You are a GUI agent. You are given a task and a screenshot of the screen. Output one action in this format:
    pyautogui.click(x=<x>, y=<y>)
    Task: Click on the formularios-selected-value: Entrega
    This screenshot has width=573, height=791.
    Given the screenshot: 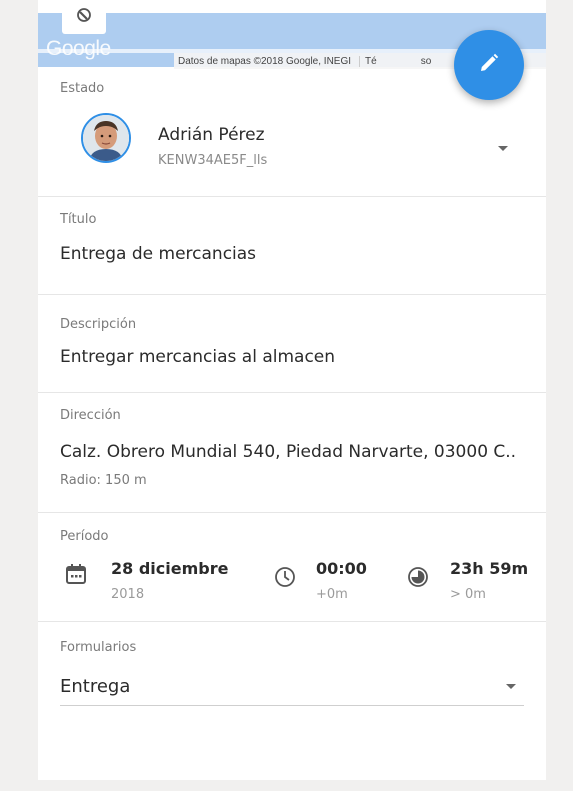 What is the action you would take?
    pyautogui.click(x=95, y=686)
    